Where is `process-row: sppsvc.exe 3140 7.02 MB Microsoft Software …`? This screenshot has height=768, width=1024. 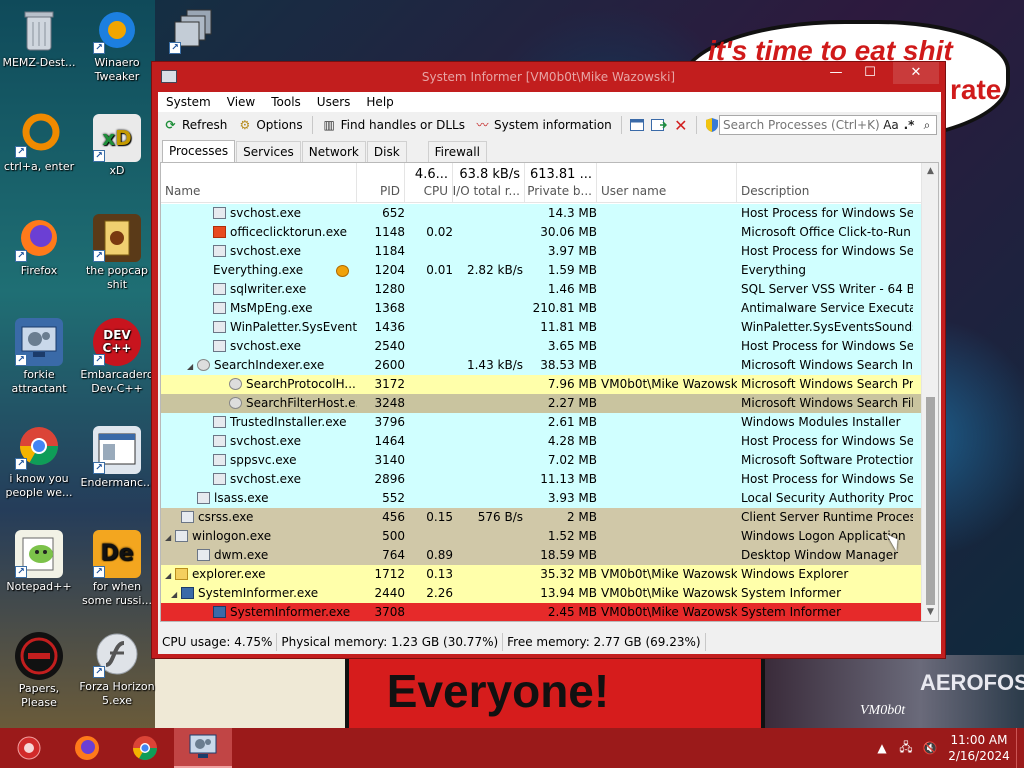
process-row: sppsvc.exe 3140 7.02 MB Microsoft Software … is located at coordinates (542, 460).